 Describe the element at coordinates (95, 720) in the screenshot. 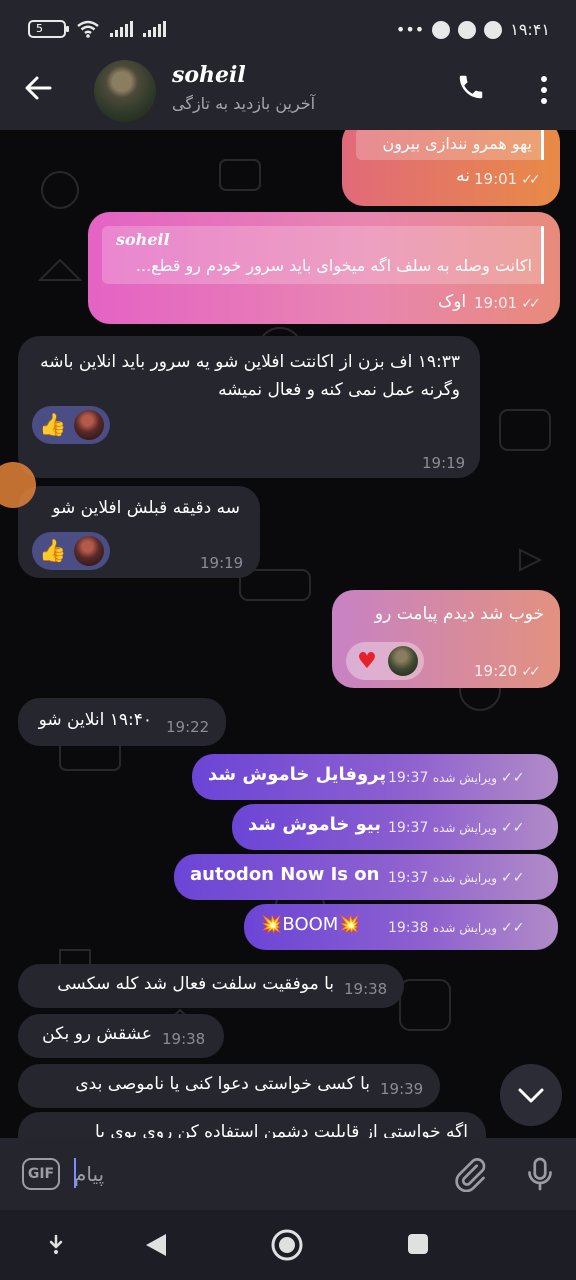

I see `message-text: ۱۹:۴۰ انلاین شو` at that location.